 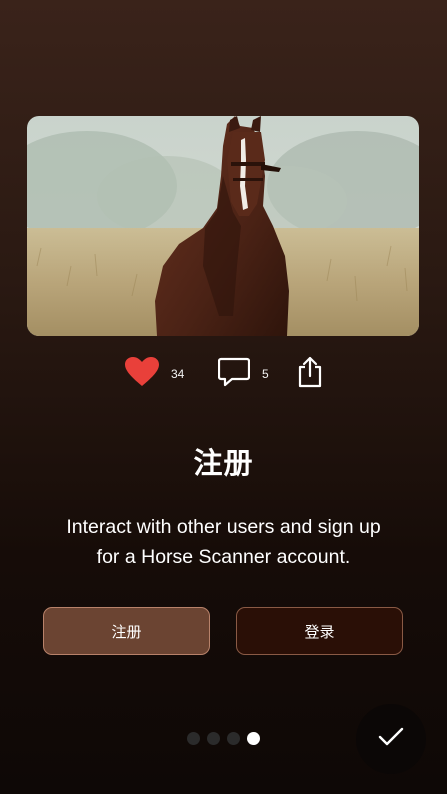 I want to click on comment-count: 5, so click(x=265, y=374).